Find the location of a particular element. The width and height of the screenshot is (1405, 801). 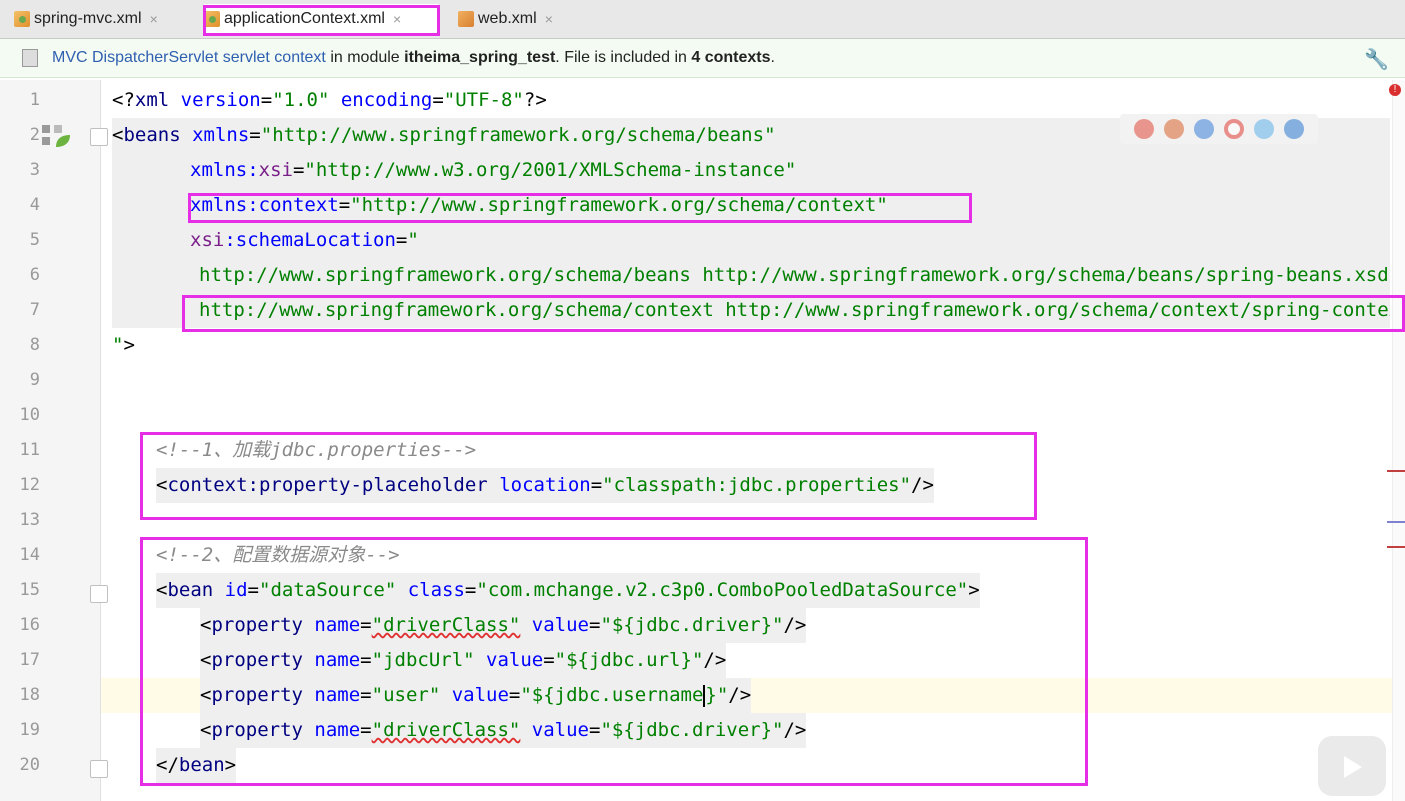

line-number: 20 is located at coordinates (29, 765).